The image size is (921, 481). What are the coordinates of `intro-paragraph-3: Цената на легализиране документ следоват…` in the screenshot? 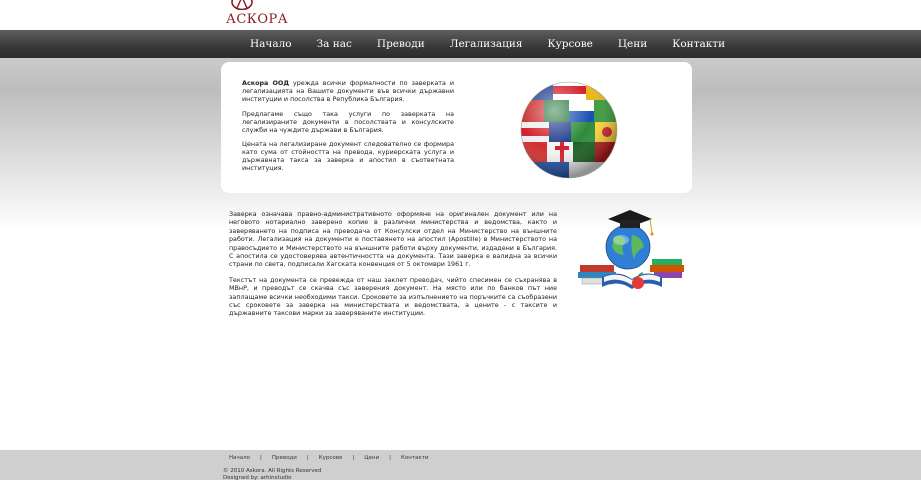 It's located at (348, 156).